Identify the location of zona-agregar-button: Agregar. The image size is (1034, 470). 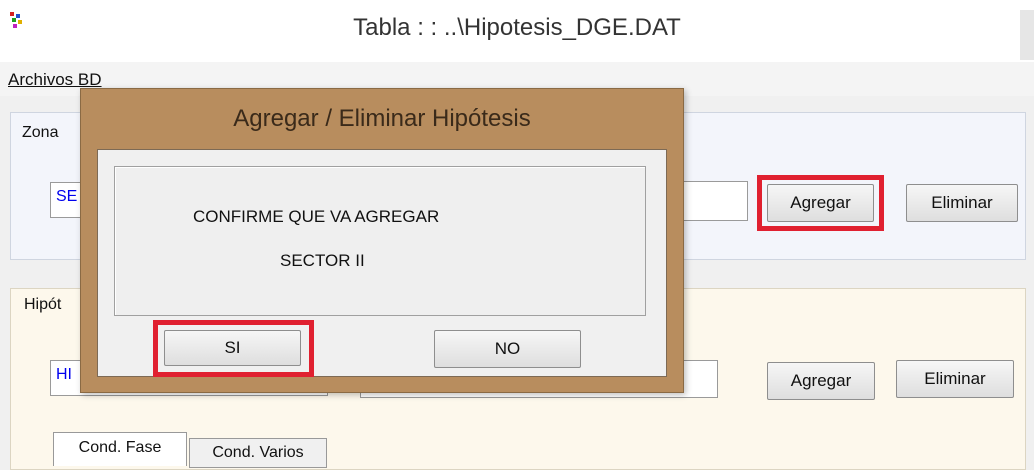
(820, 203).